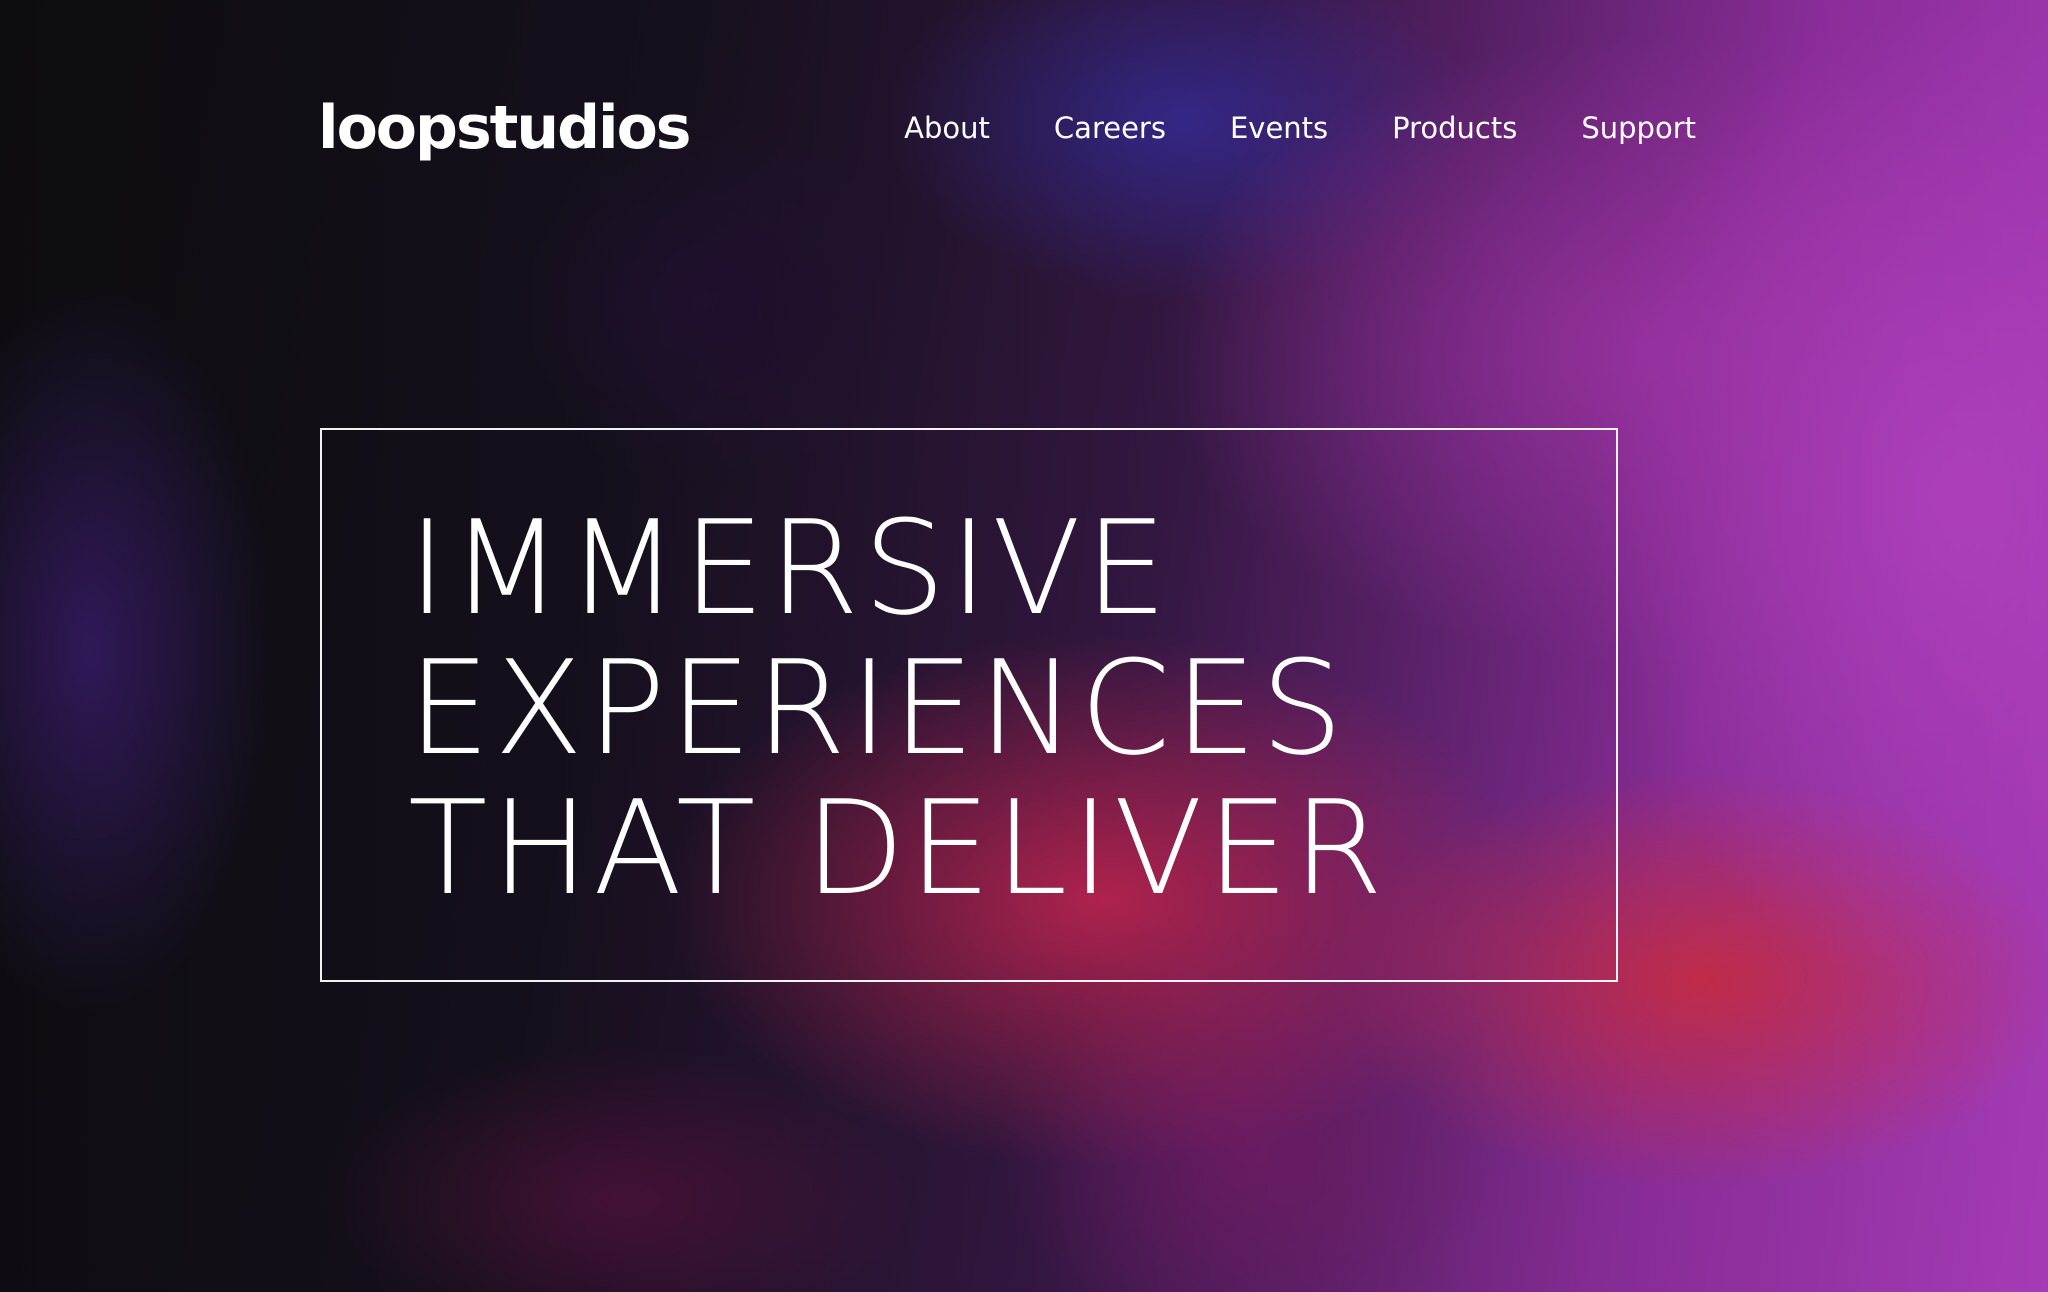 The image size is (2048, 1292). I want to click on headline-line-3: THAT DELIVER, so click(898, 848).